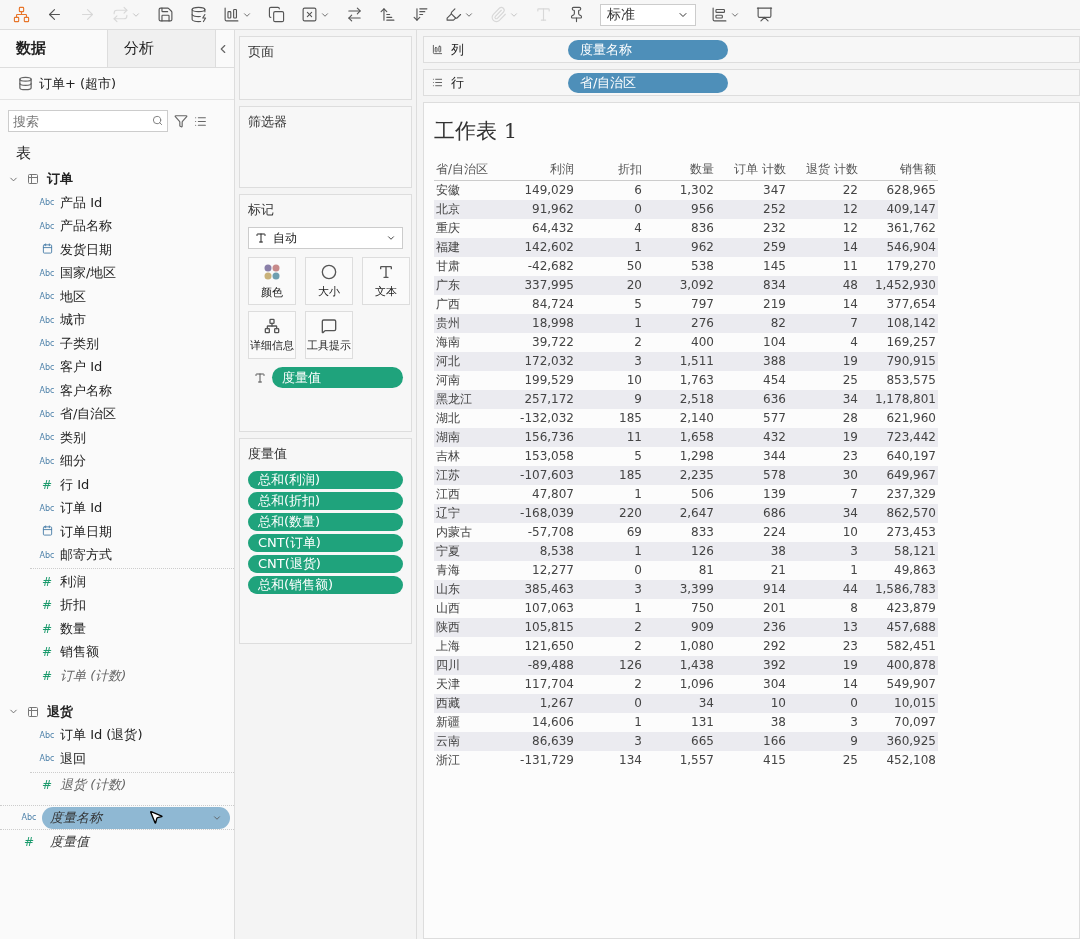  Describe the element at coordinates (93, 675) in the screenshot. I see `field-name: 订单 (计数)` at that location.